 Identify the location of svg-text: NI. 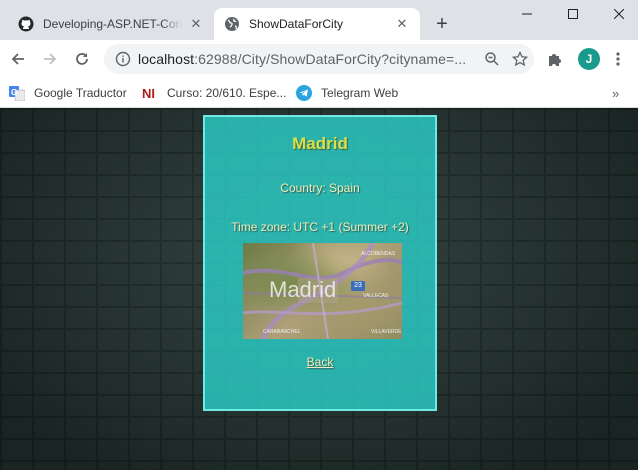
(148, 93).